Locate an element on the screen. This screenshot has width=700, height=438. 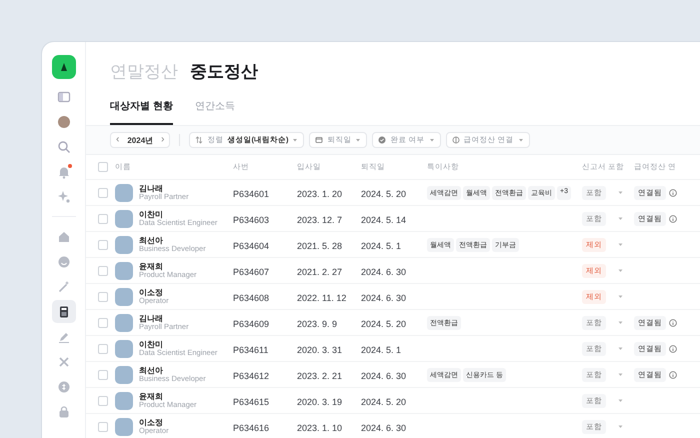
employee-id: P634611 is located at coordinates (250, 349).